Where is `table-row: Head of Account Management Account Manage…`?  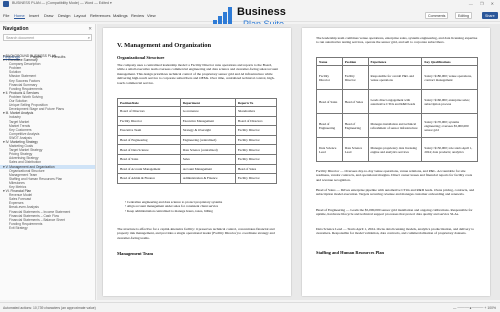 table-row: Head of Account Management Account Manage… is located at coordinates (197, 169).